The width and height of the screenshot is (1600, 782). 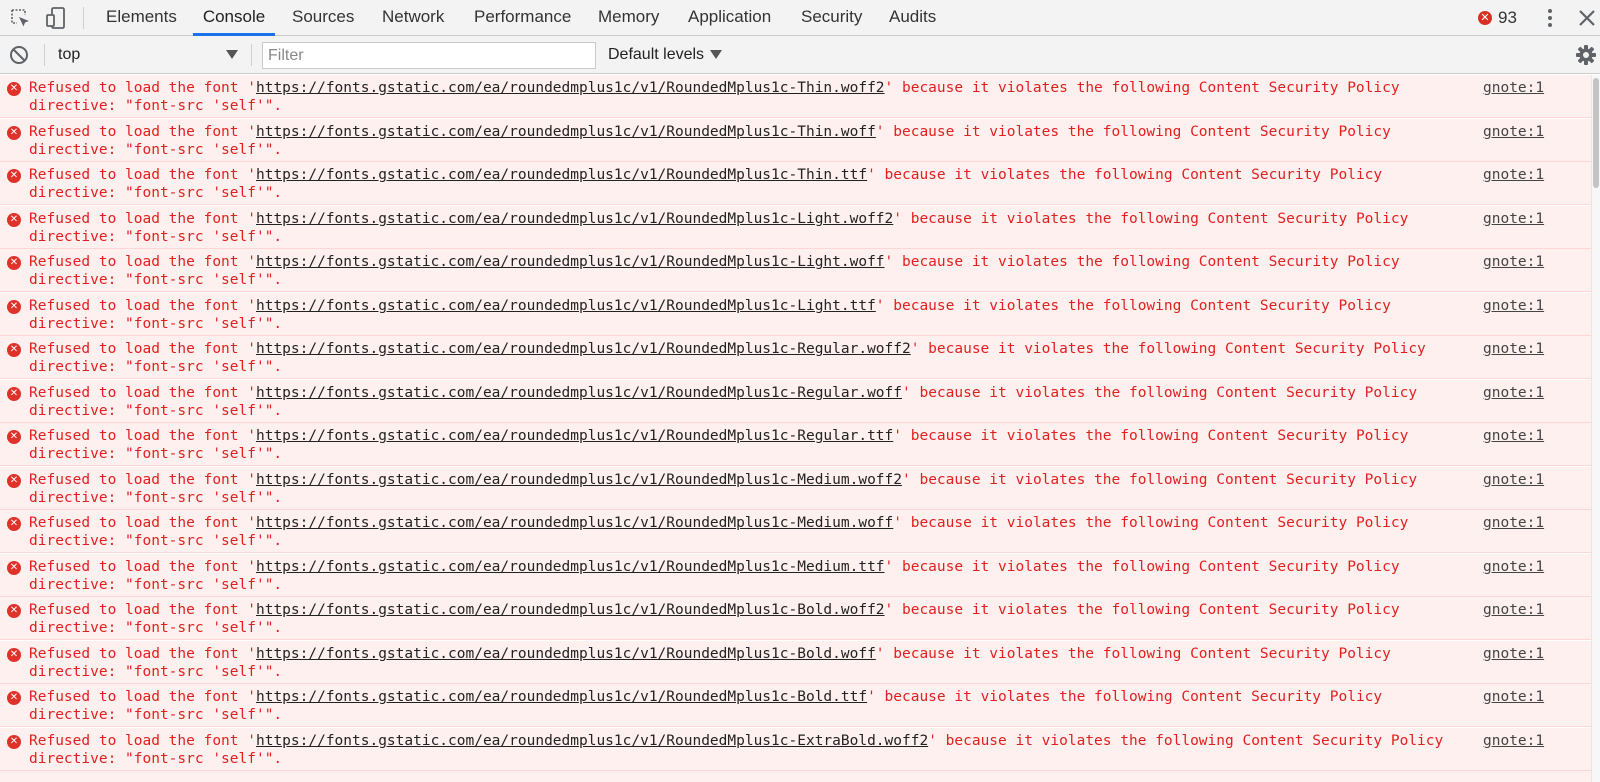 I want to click on tab-application: Application, so click(x=729, y=18).